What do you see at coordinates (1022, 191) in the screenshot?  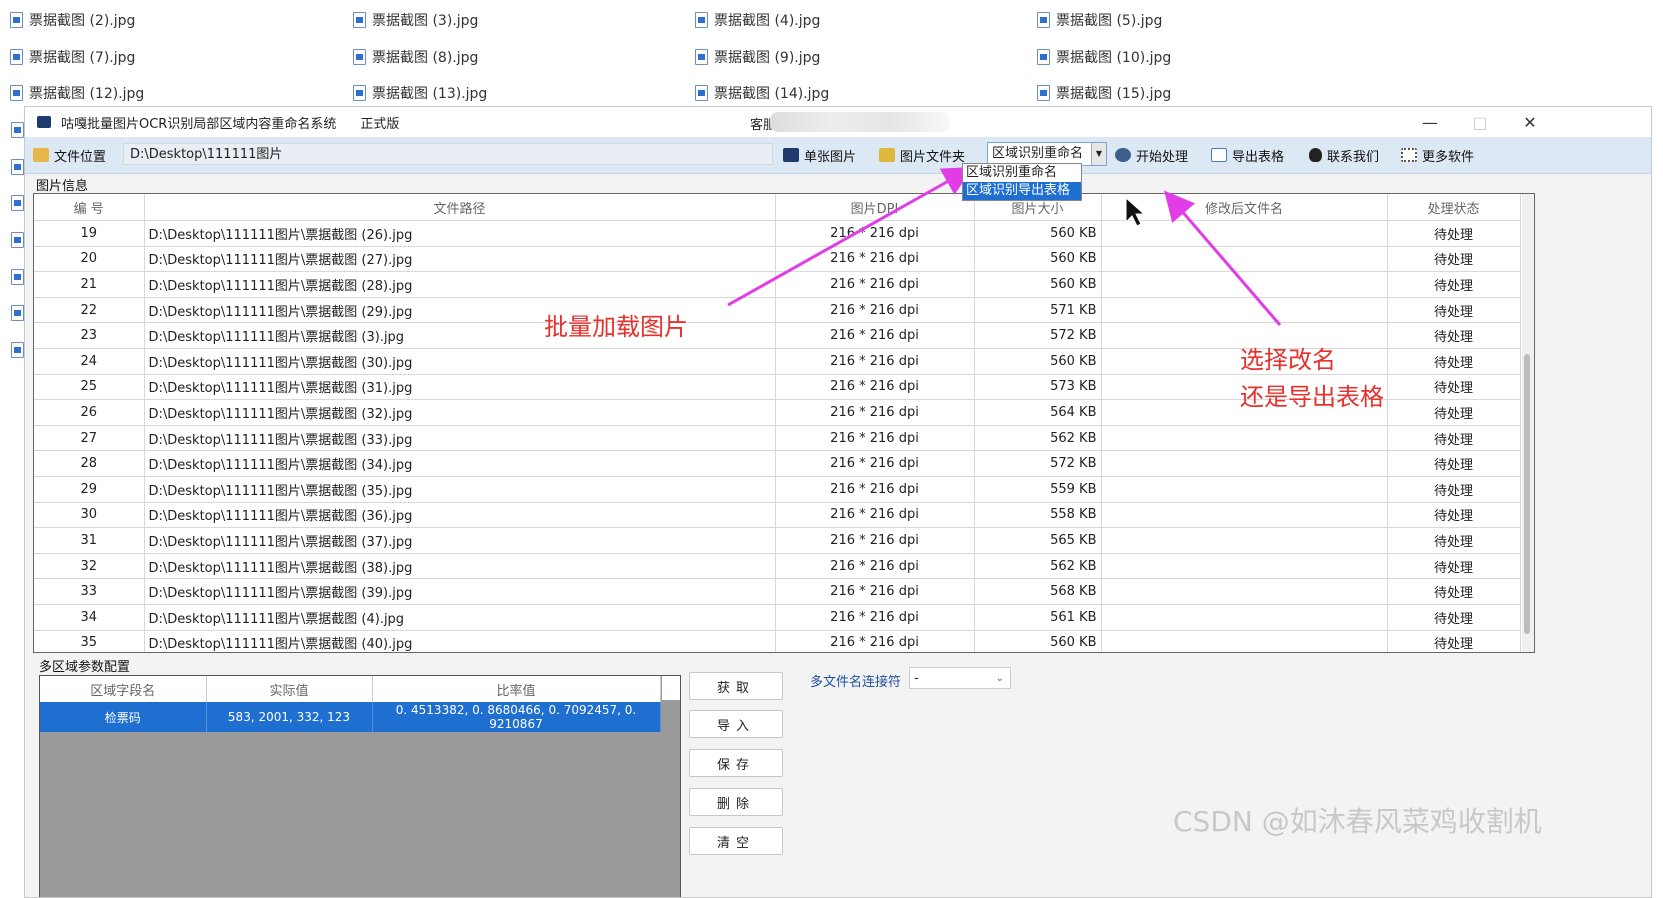 I see `mode-option-export: 区域识别导出表格` at bounding box center [1022, 191].